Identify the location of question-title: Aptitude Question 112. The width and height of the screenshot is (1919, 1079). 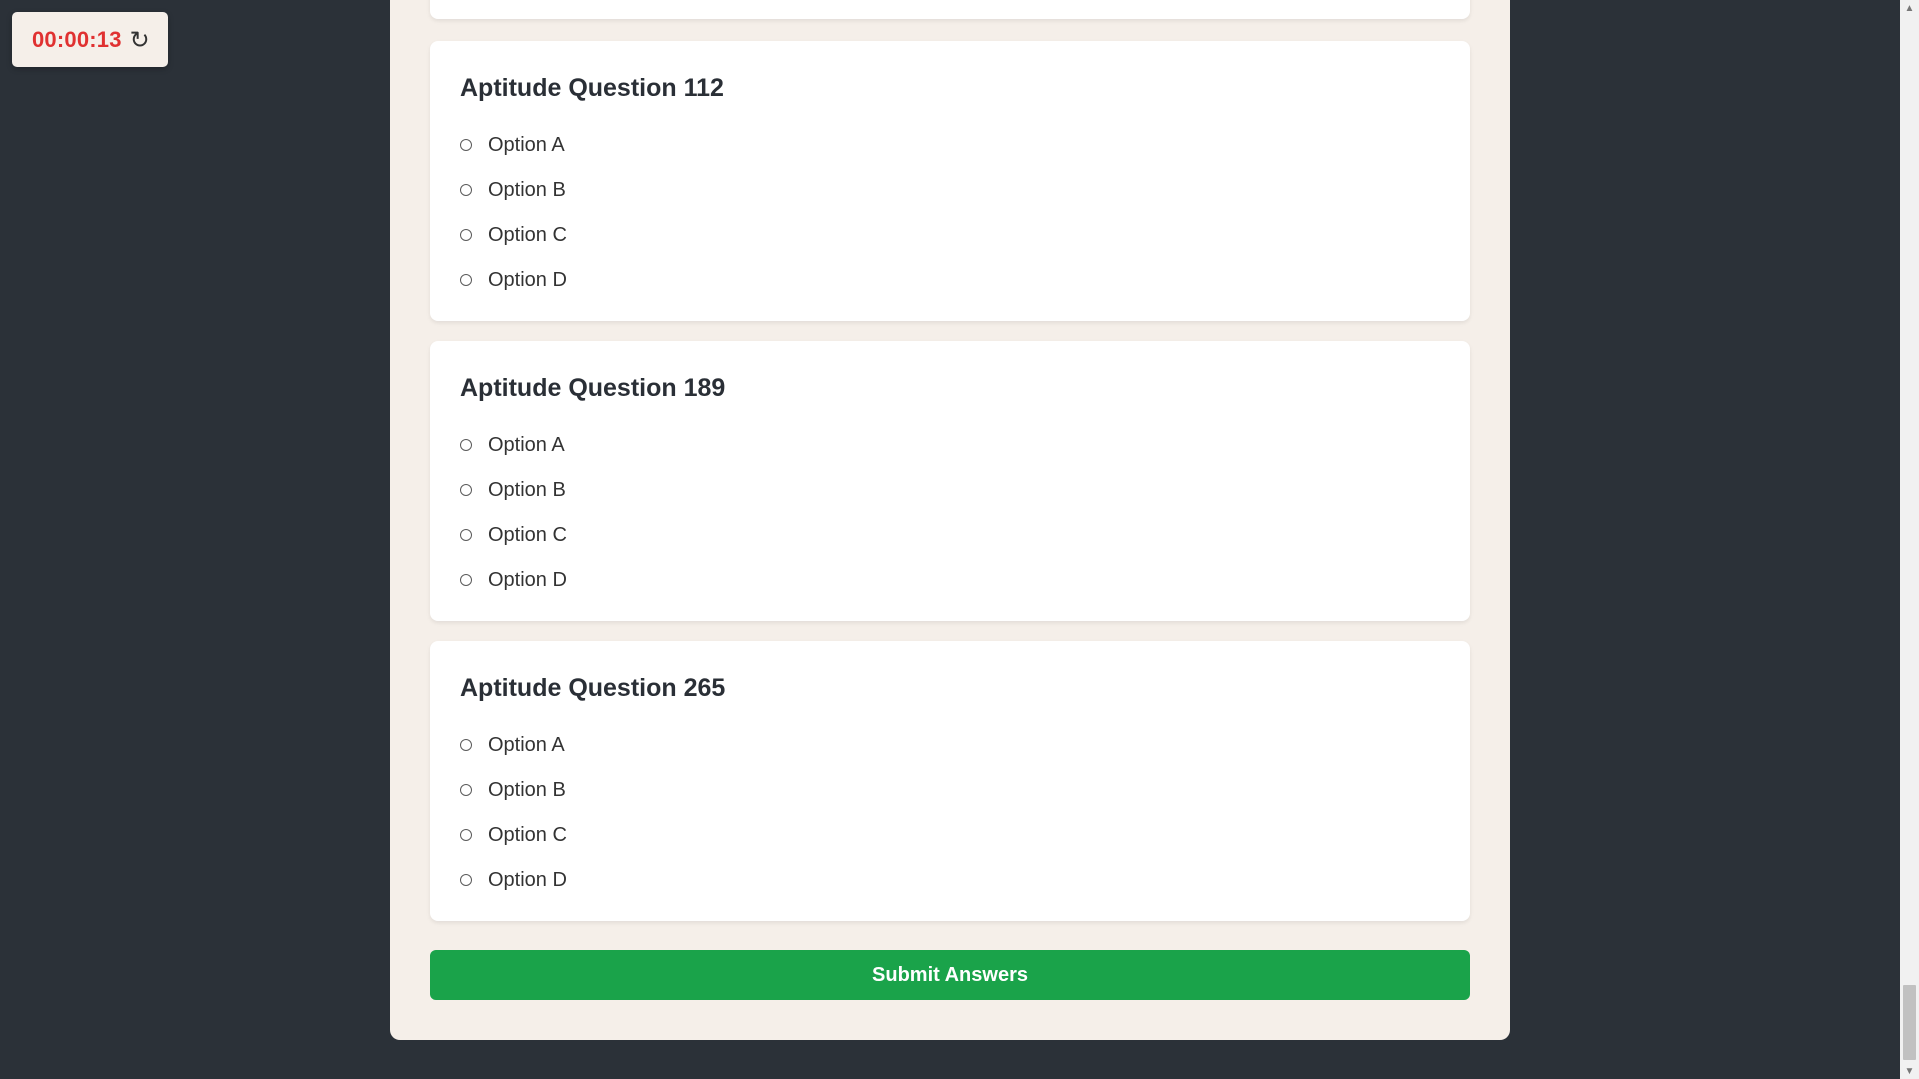
(592, 88).